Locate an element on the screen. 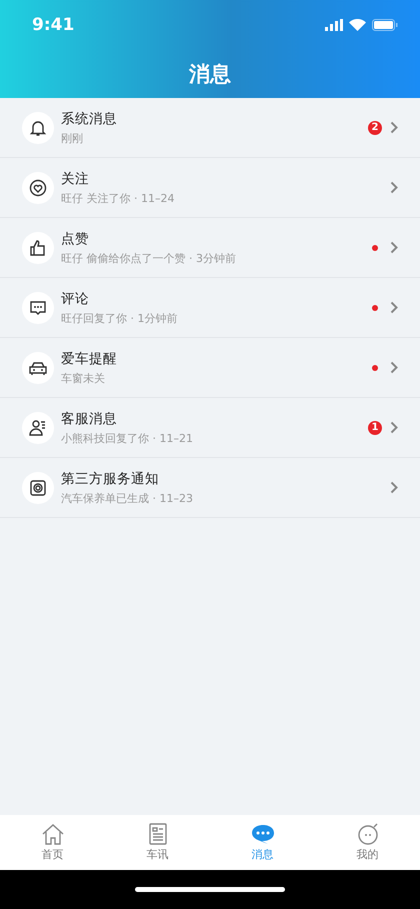  tab-item: 我的 is located at coordinates (367, 842).